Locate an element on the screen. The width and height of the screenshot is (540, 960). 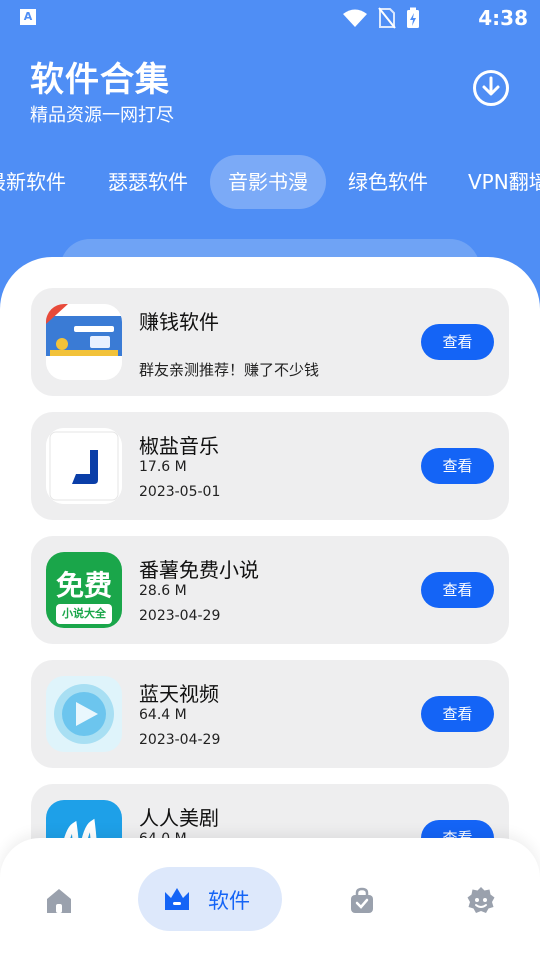
tab-latest: 最新软件 is located at coordinates (33, 182).